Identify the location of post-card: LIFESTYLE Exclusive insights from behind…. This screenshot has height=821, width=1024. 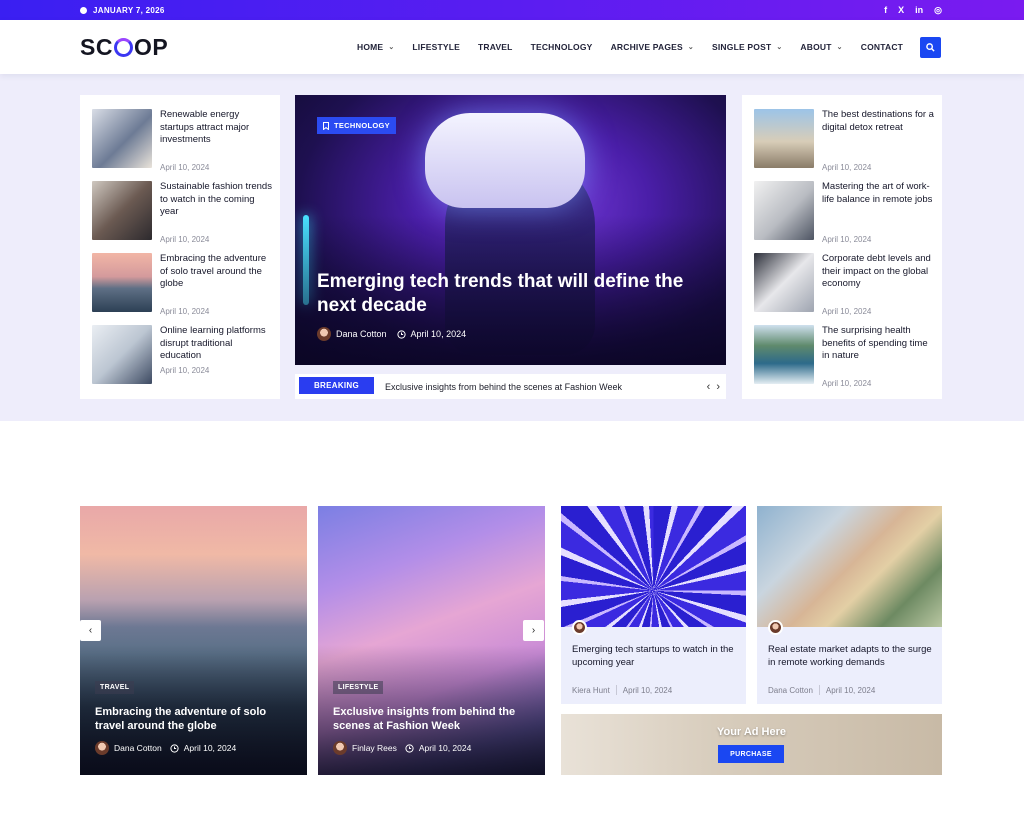
(431, 640).